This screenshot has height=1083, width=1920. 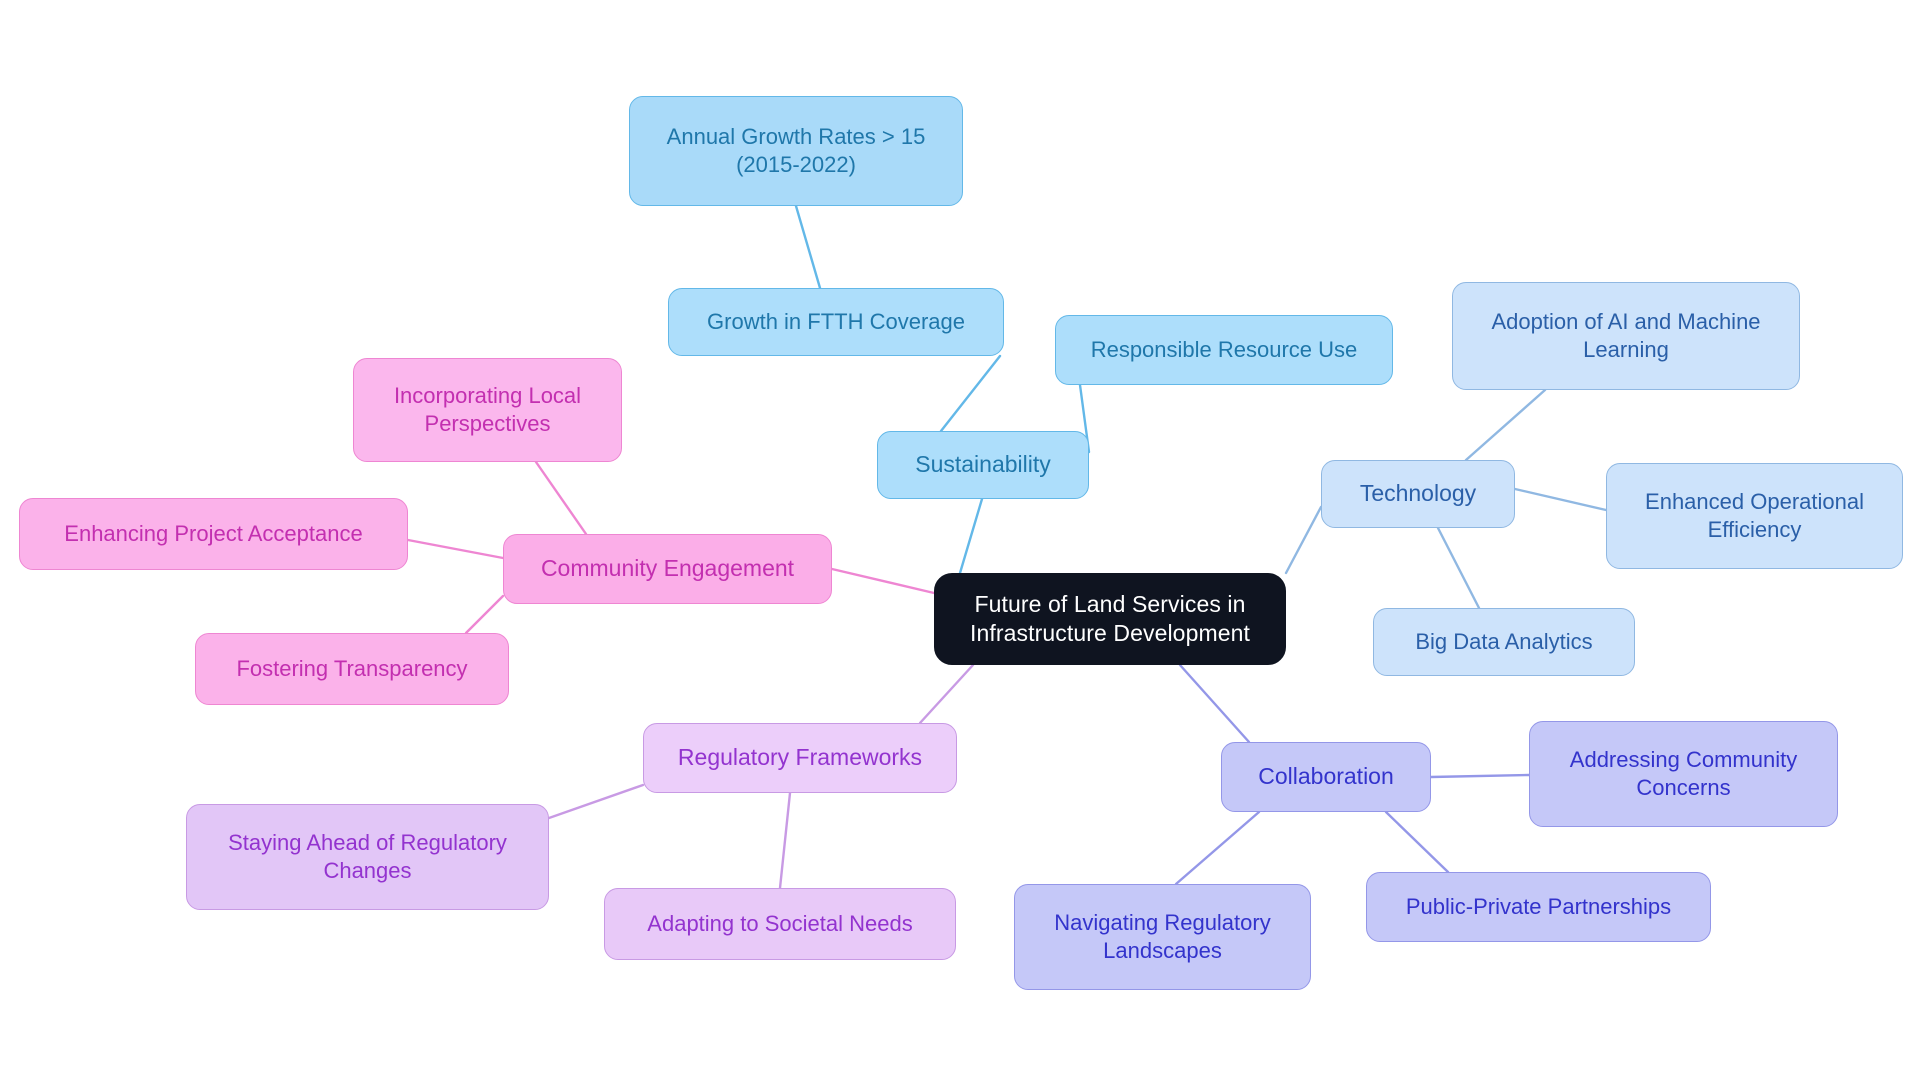 I want to click on edge-root-collaboration, so click(x=1214, y=703).